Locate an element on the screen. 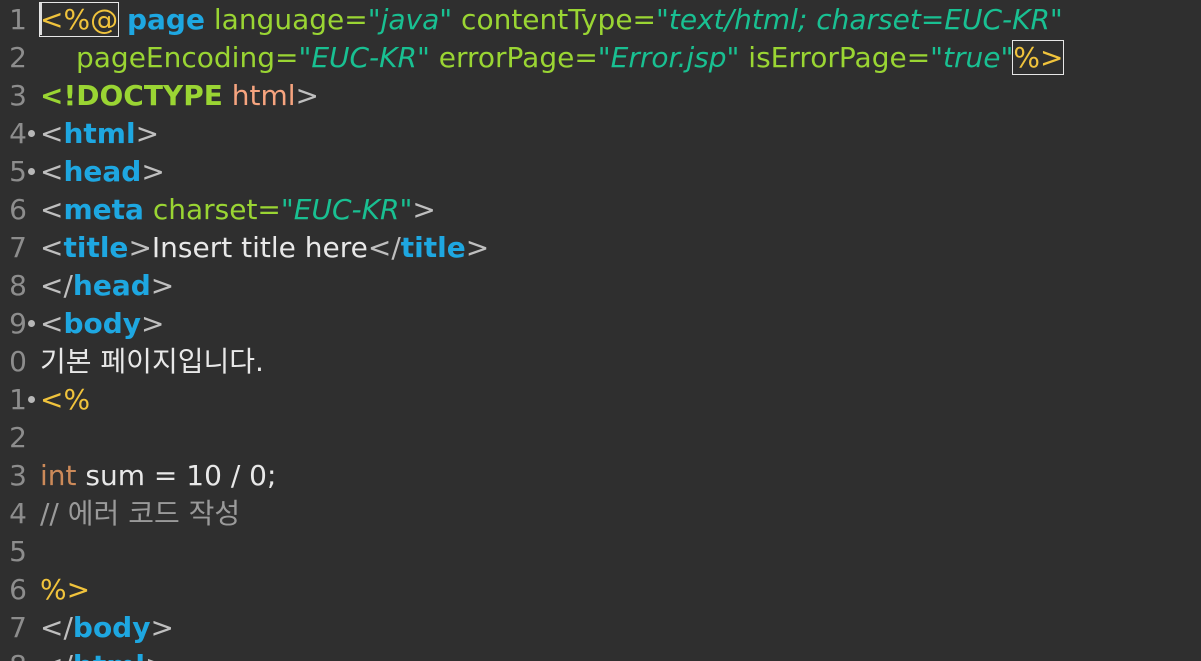 The height and width of the screenshot is (661, 1201). value-charset: "EUC-KR" is located at coordinates (346, 209).